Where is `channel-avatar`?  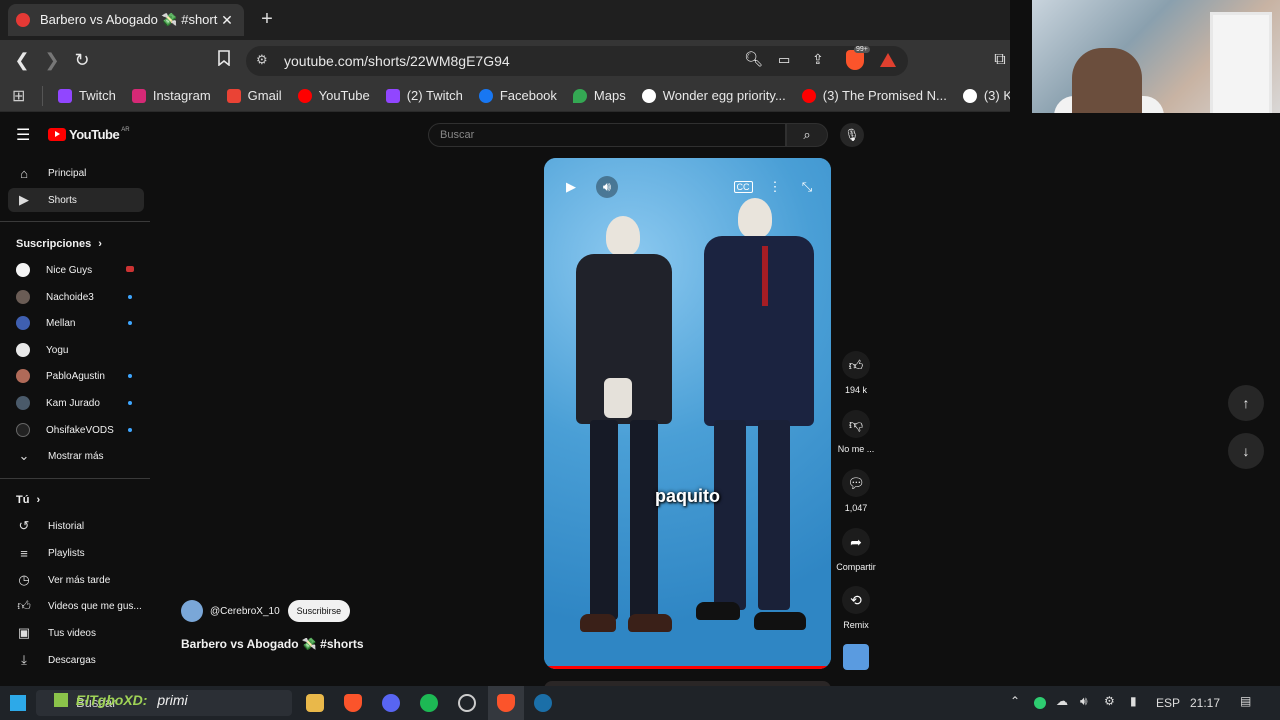 channel-avatar is located at coordinates (192, 611).